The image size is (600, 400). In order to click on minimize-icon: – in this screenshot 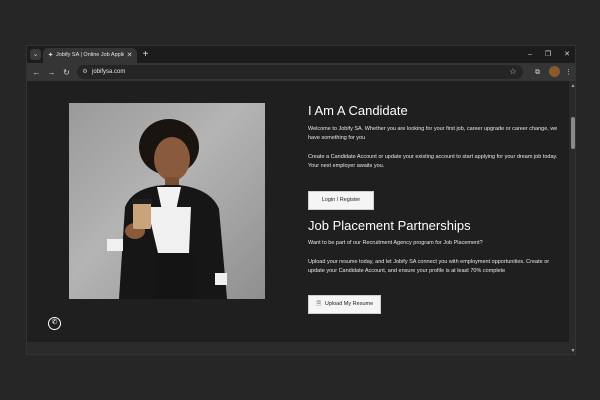, I will do `click(530, 54)`.